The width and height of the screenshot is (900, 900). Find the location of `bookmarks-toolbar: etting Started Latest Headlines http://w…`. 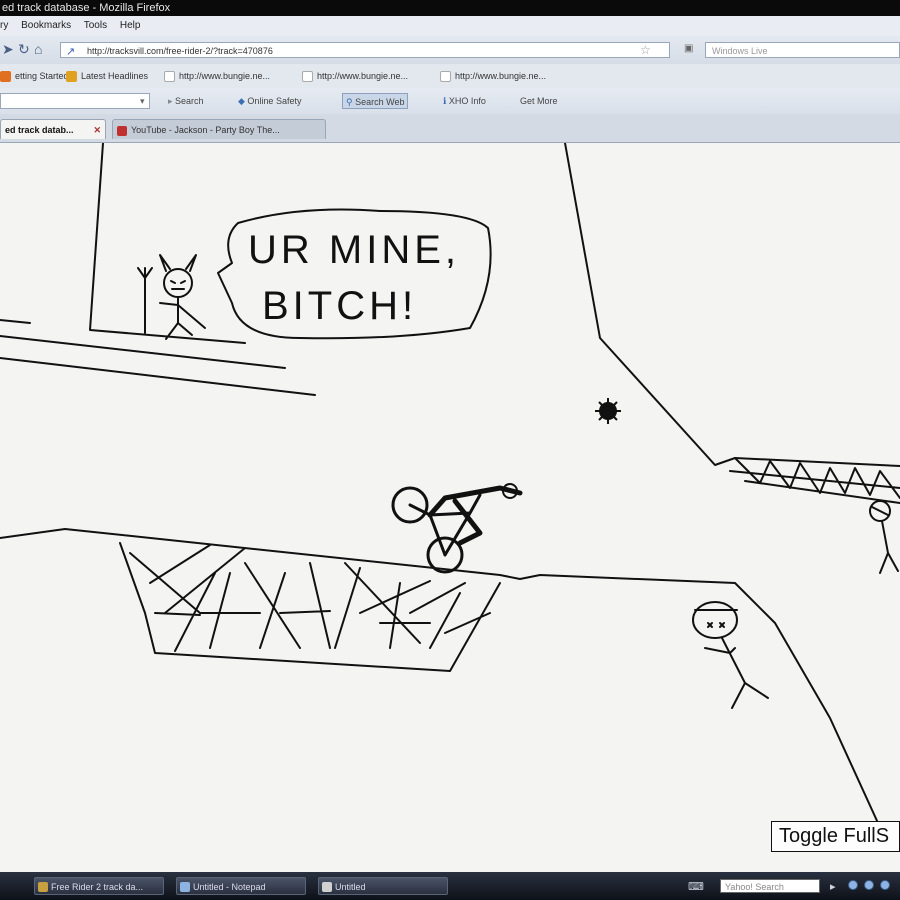

bookmarks-toolbar: etting Started Latest Headlines http://w… is located at coordinates (450, 76).